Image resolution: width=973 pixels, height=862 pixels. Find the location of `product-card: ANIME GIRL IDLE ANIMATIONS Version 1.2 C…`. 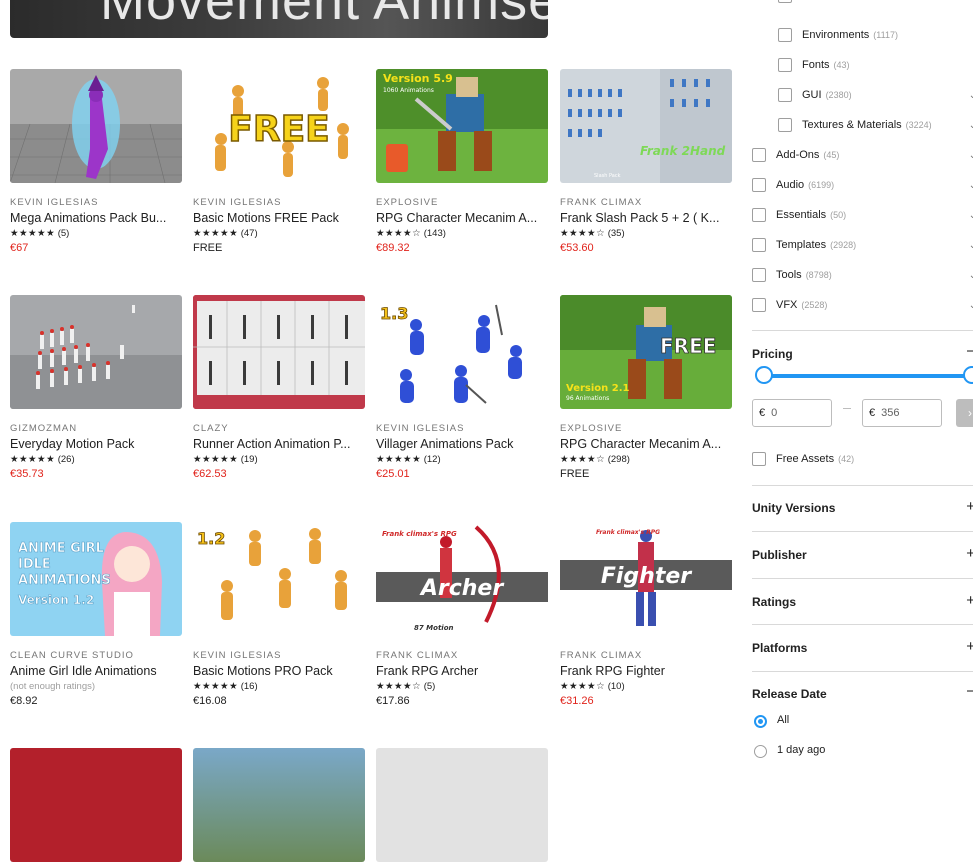

product-card: ANIME GIRL IDLE ANIMATIONS Version 1.2 C… is located at coordinates (96, 614).